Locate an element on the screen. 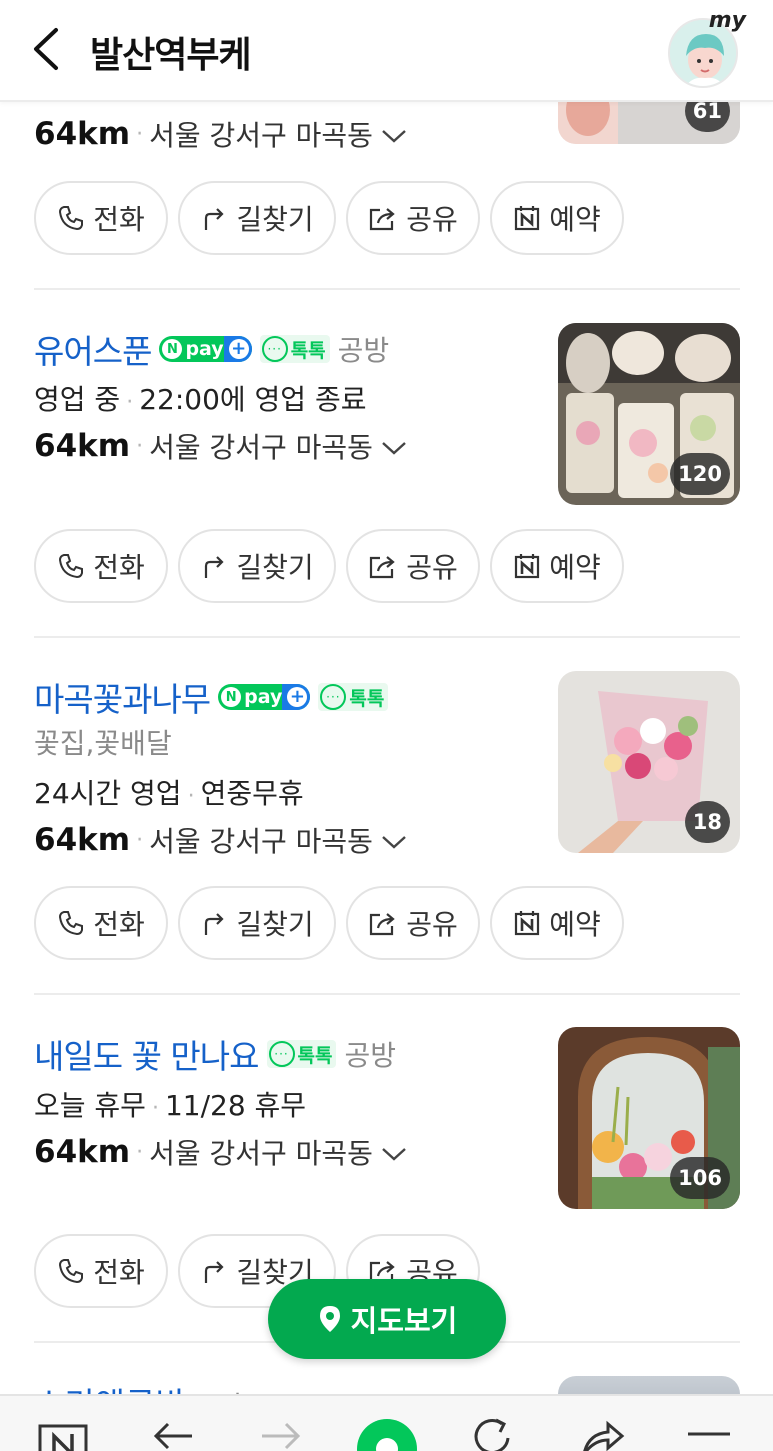 The image size is (773, 1451). place-name: 내일도 꽃 만나요 is located at coordinates (146, 1054).